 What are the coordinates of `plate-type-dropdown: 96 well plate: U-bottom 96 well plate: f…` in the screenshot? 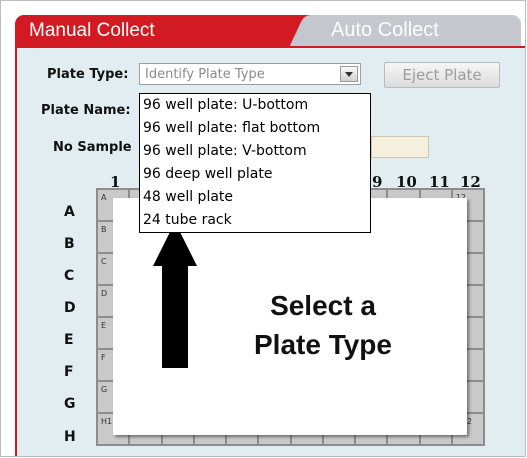 It's located at (255, 163).